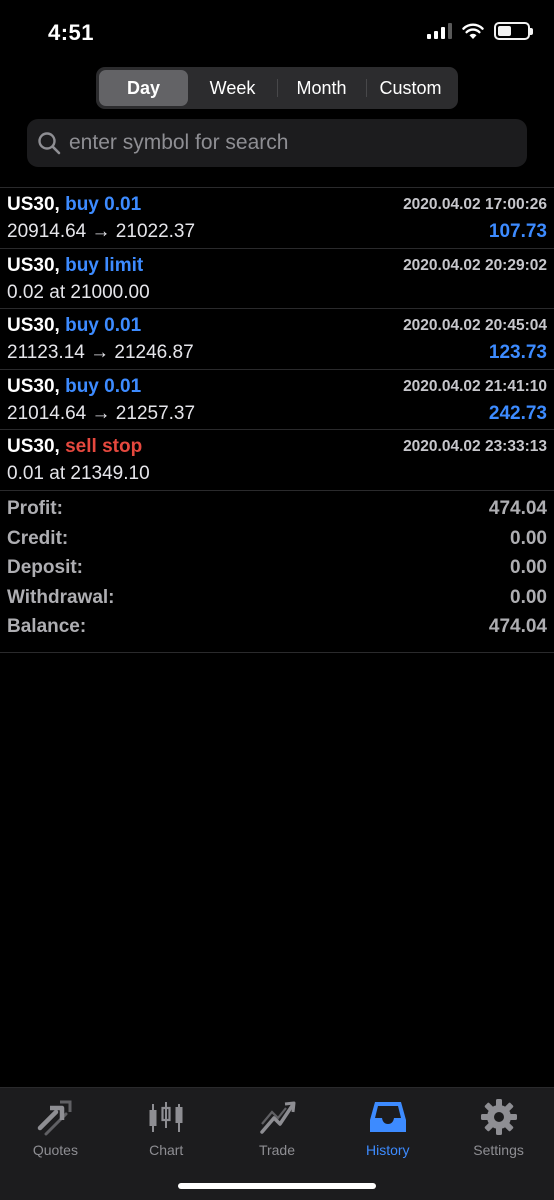  What do you see at coordinates (47, 627) in the screenshot?
I see `summary-label: Balance:` at bounding box center [47, 627].